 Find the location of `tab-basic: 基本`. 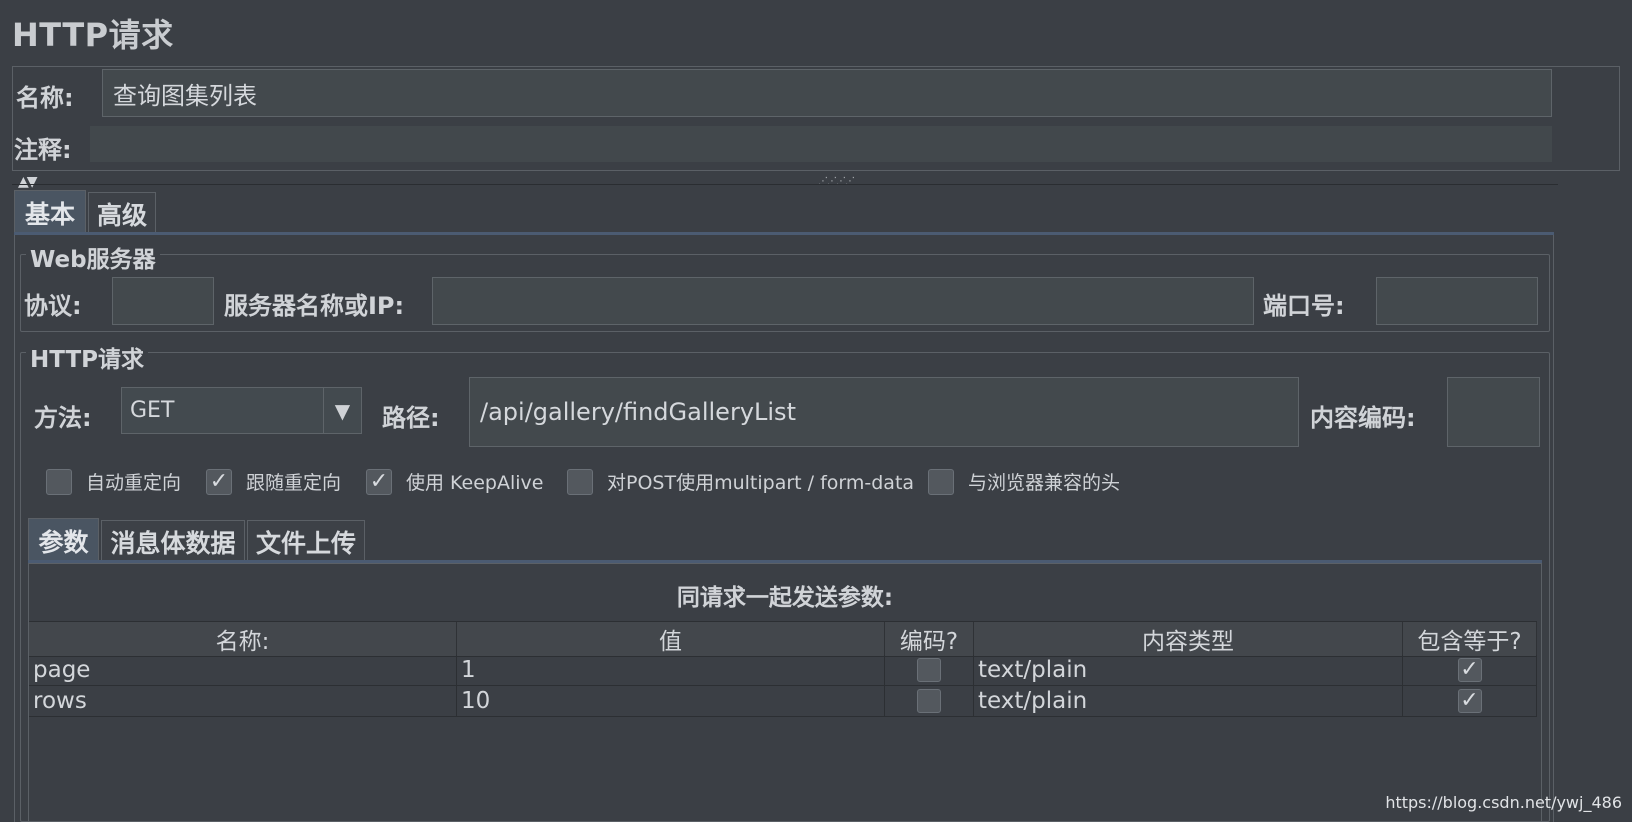

tab-basic: 基本 is located at coordinates (50, 212).